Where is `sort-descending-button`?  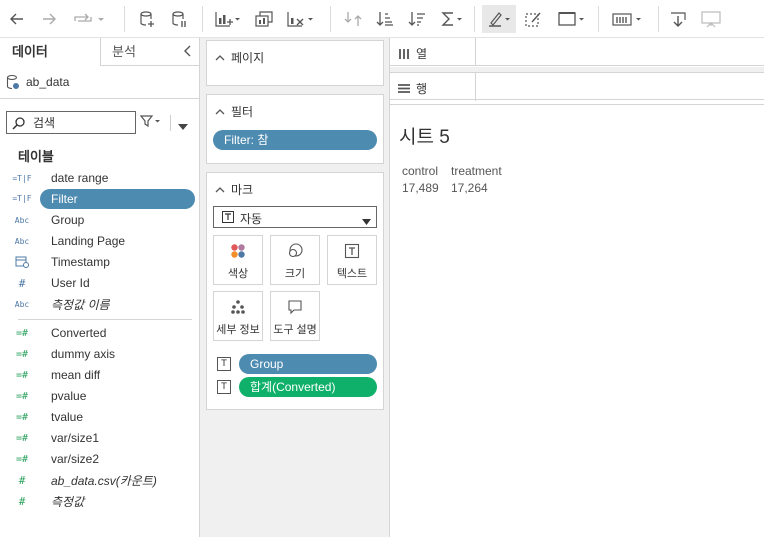
sort-descending-button is located at coordinates (417, 19).